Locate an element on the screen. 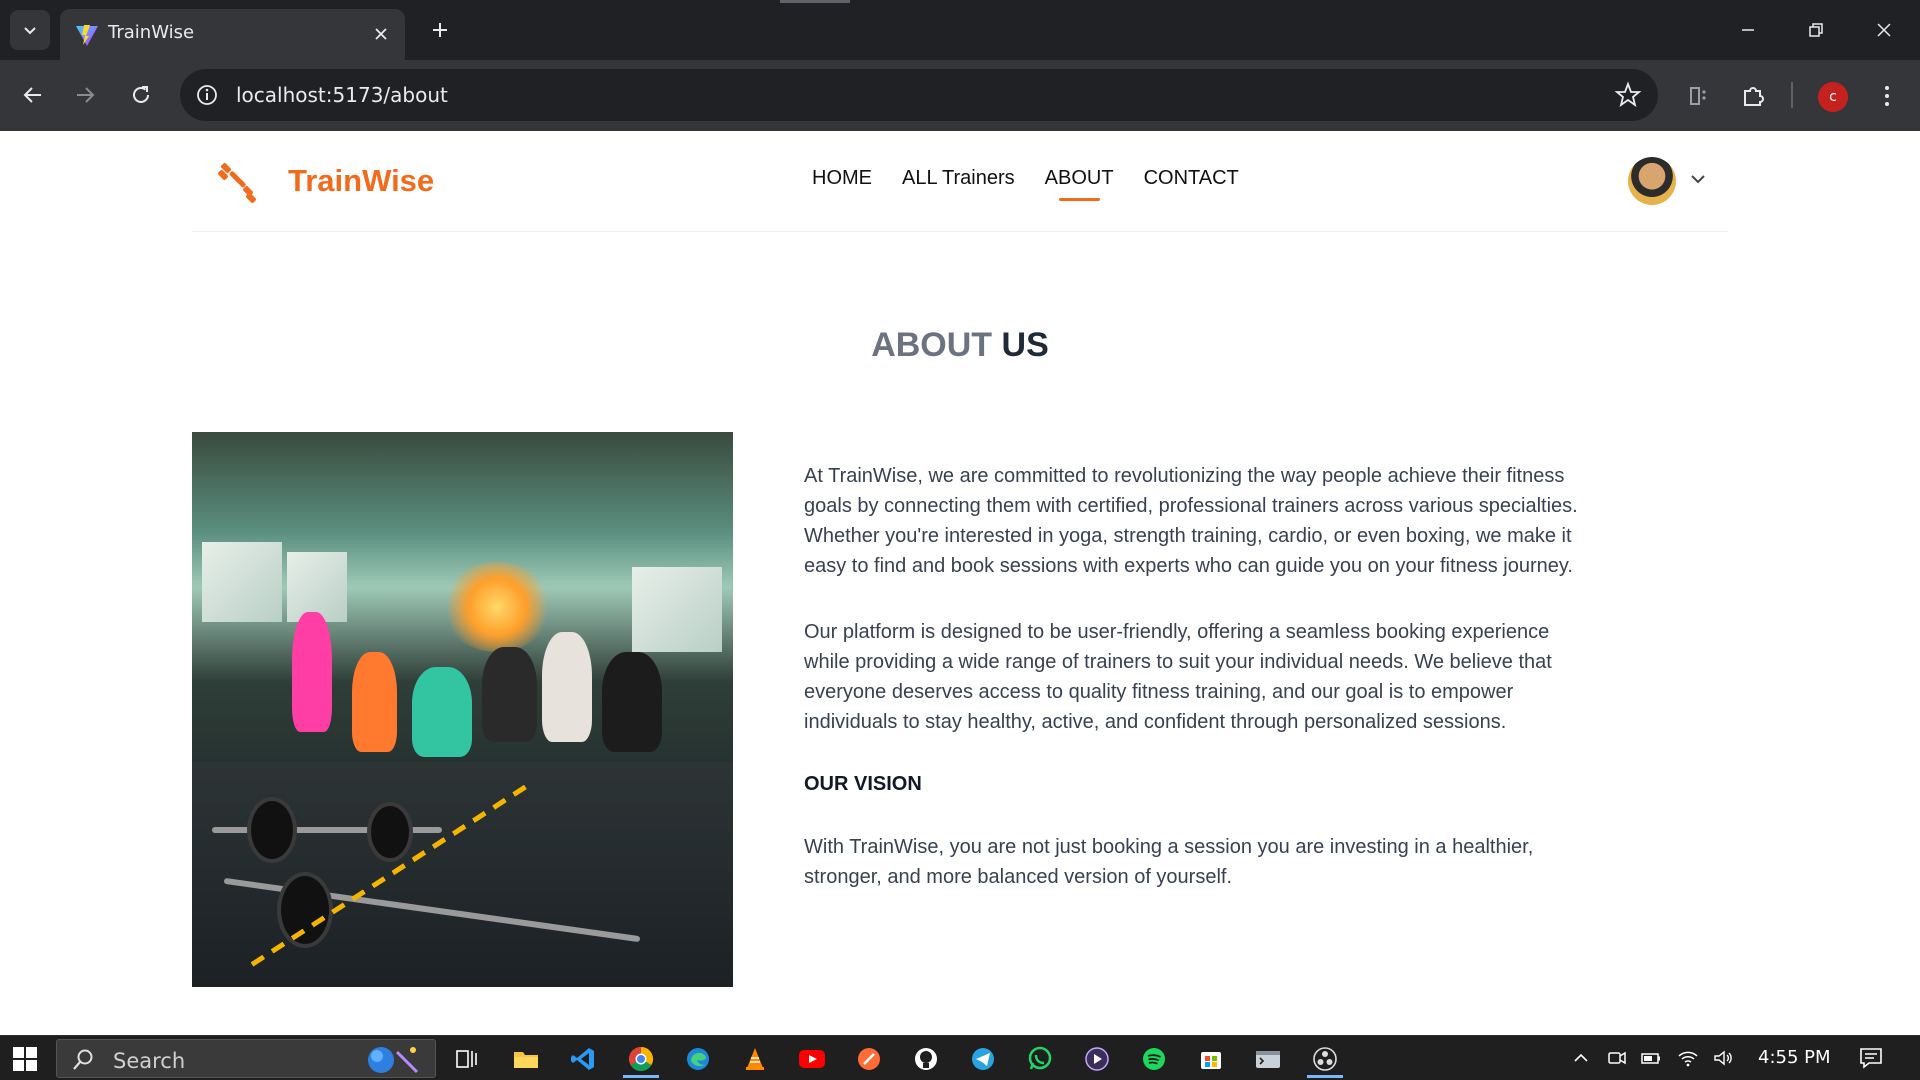 The image size is (1920, 1080). taskbar-media-player is located at coordinates (1097, 1059).